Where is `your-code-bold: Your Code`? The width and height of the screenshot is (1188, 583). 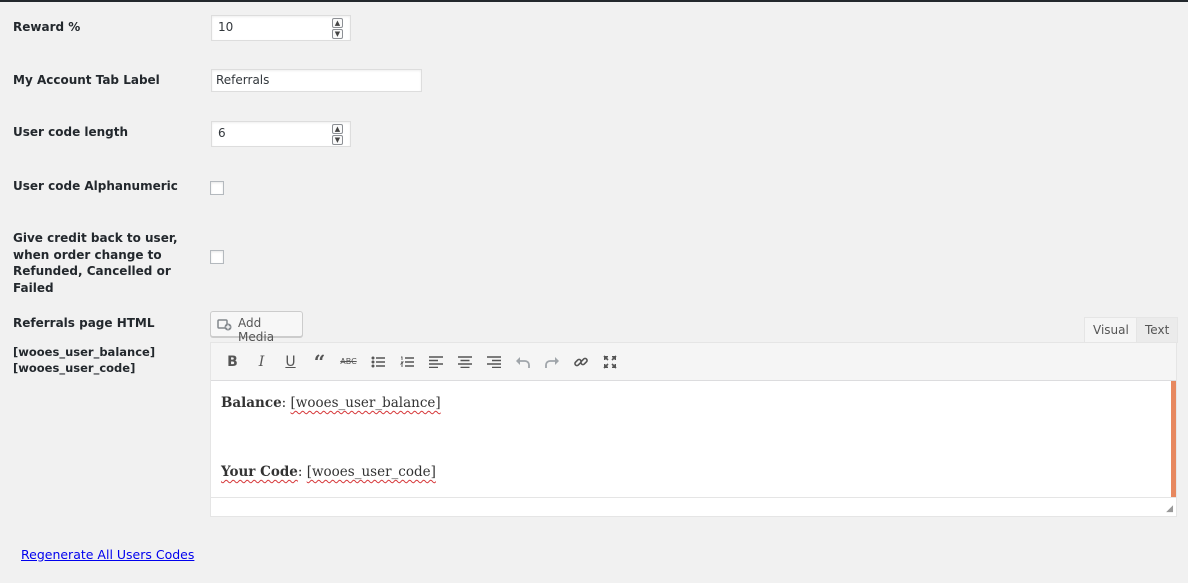 your-code-bold: Your Code is located at coordinates (259, 472).